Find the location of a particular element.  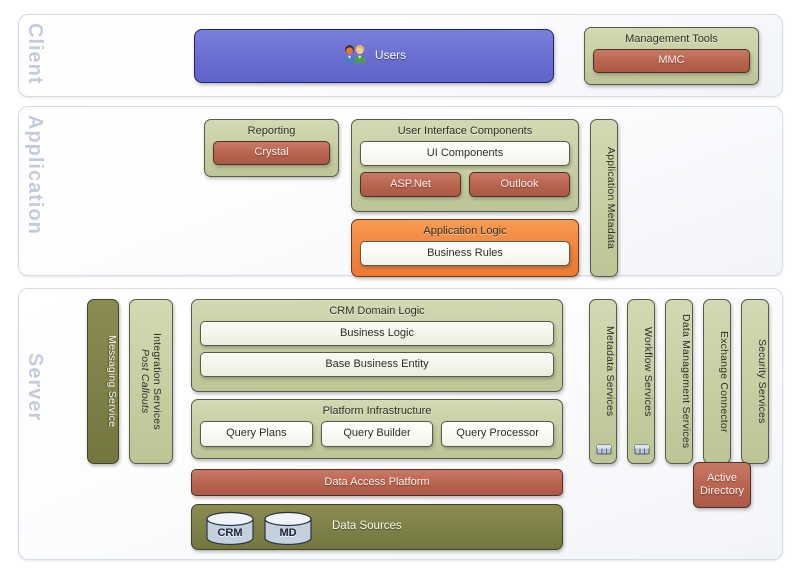

active-directory-label-line2: Directory is located at coordinates (721, 491).